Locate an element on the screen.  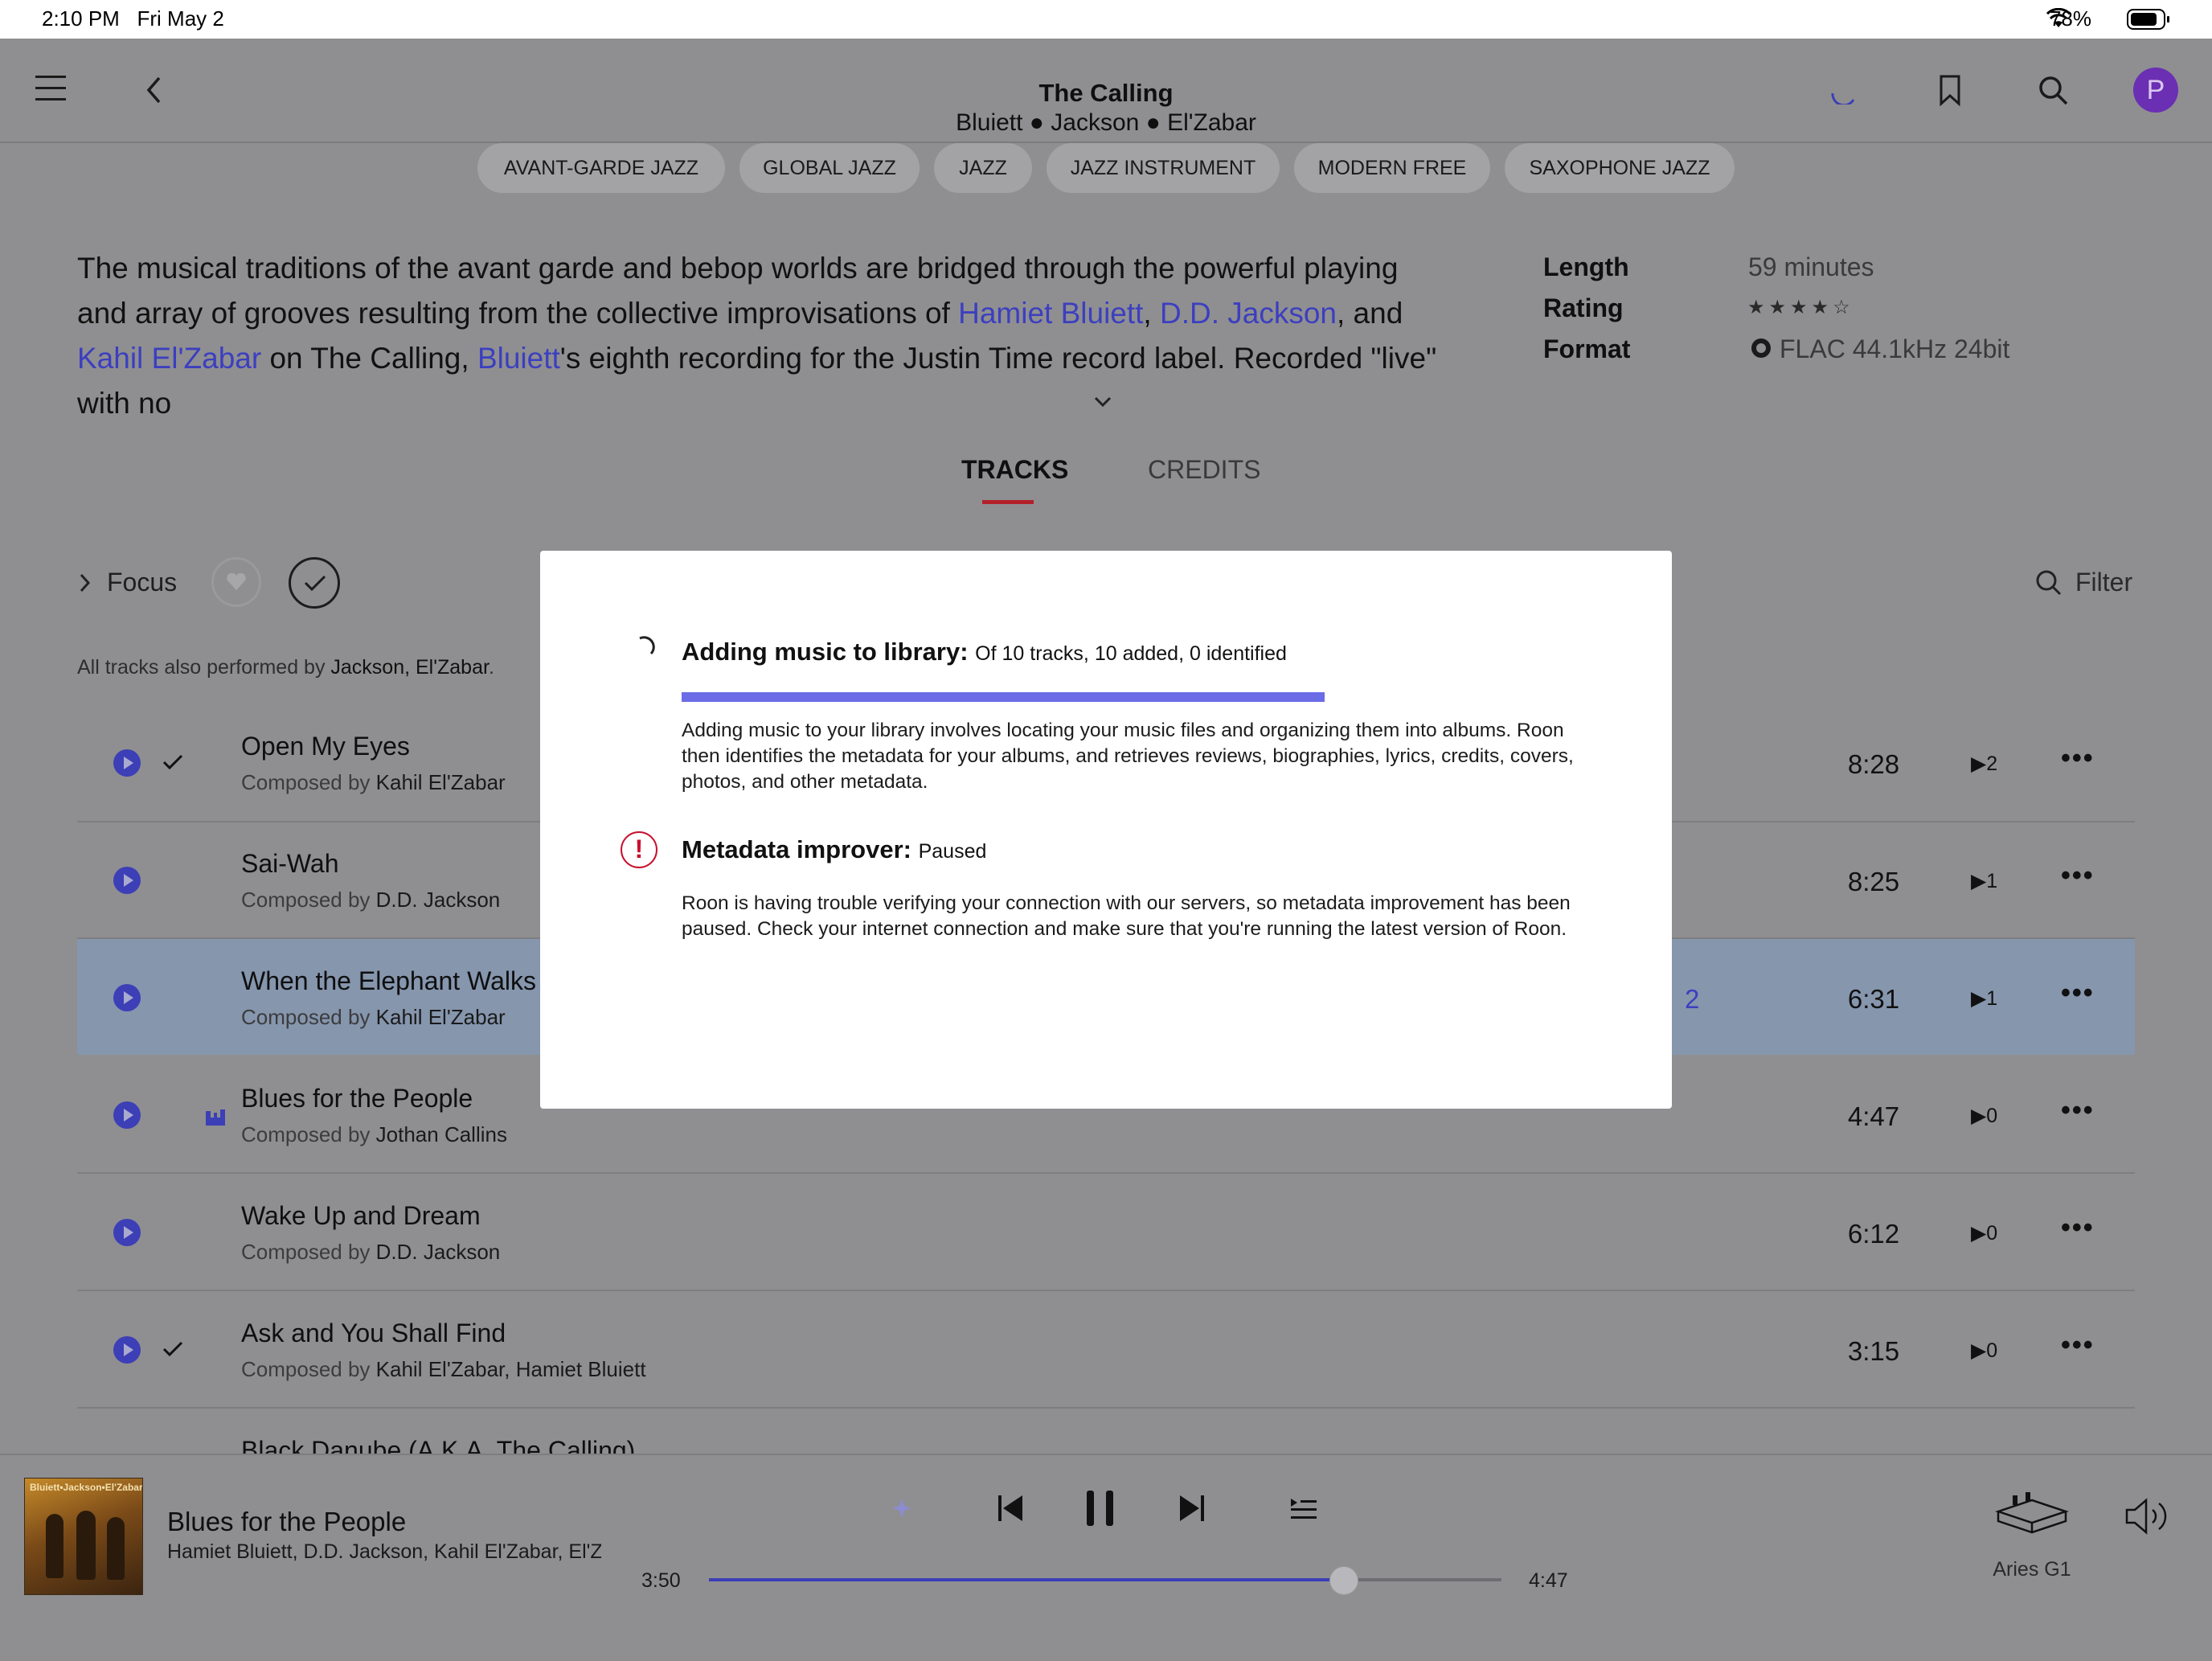
genre-chip-jazz: JAZZ is located at coordinates (983, 168).